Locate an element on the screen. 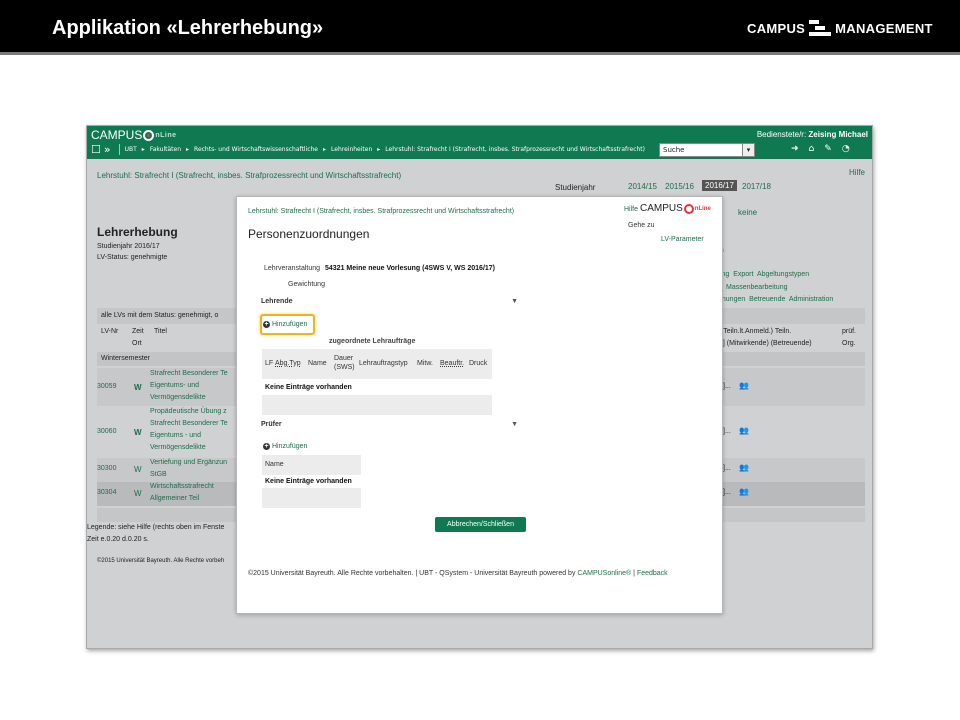 This screenshot has height=720, width=960. row-title-line: Eigentums - und is located at coordinates (175, 435).